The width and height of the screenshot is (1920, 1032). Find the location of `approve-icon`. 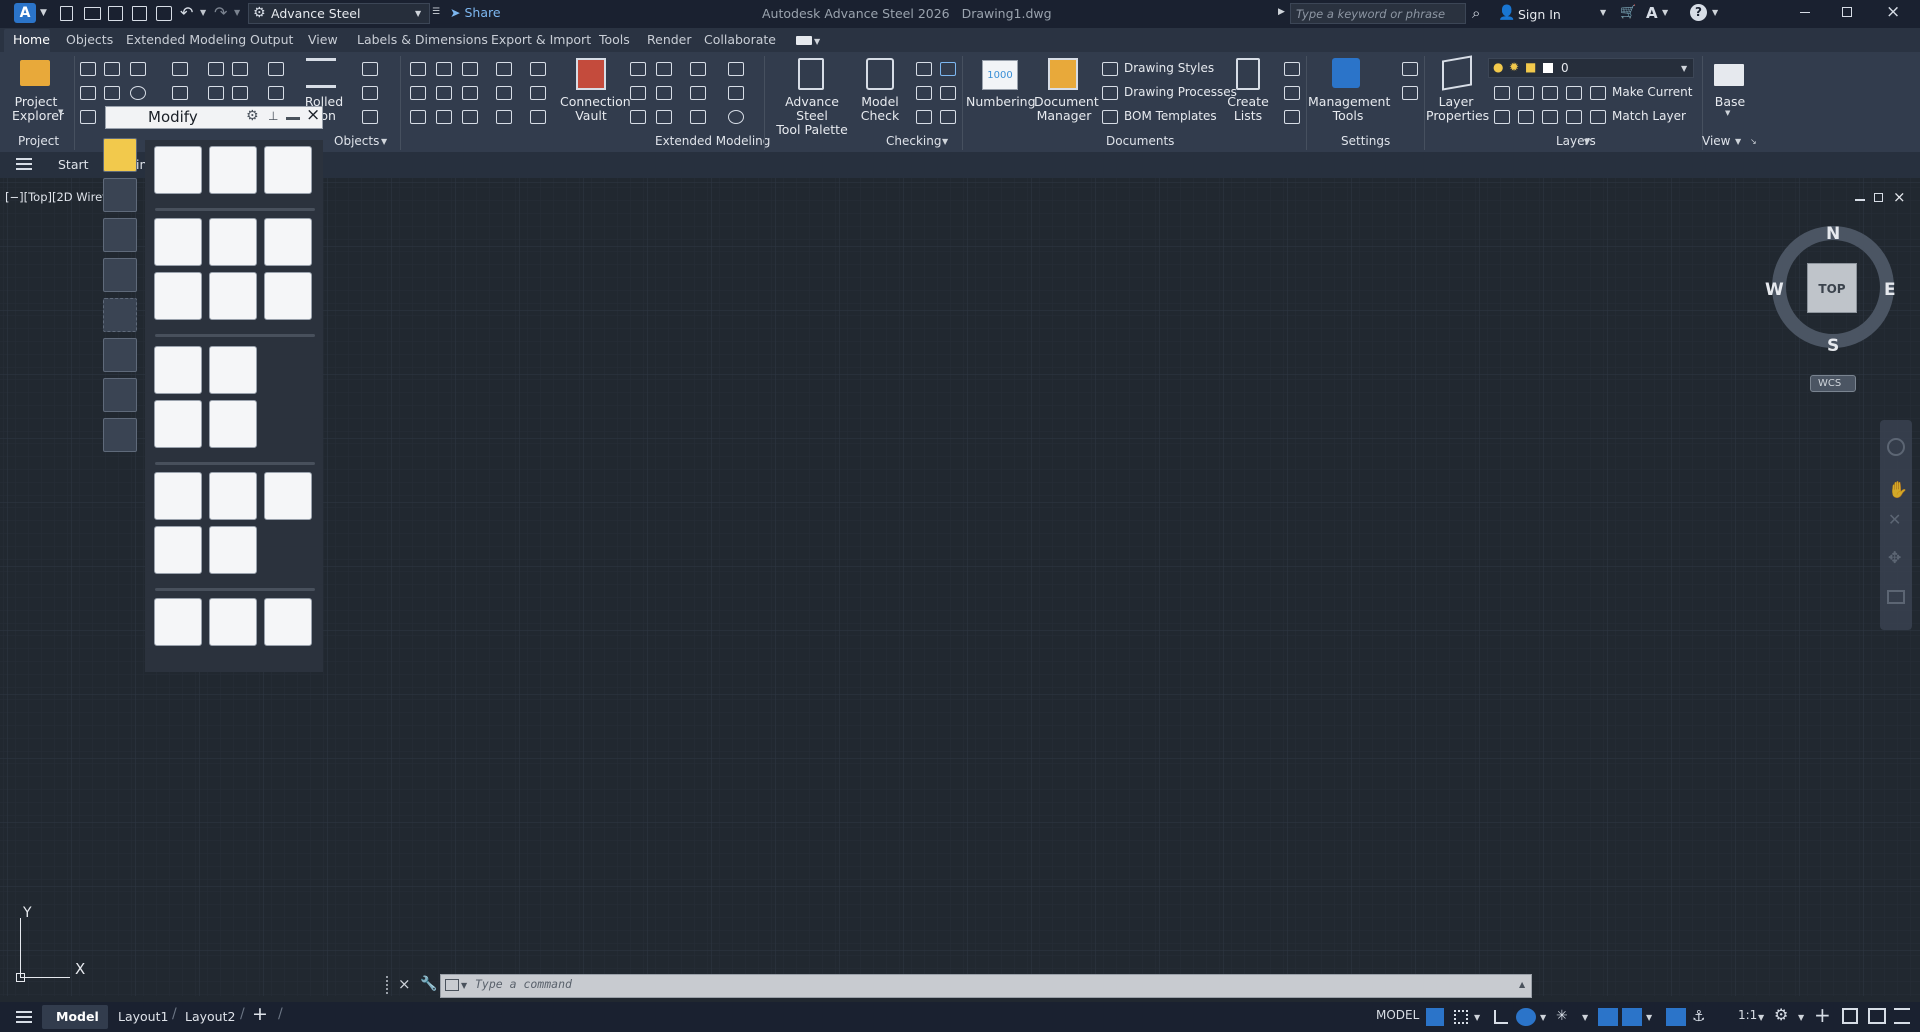

approve-icon is located at coordinates (948, 69).